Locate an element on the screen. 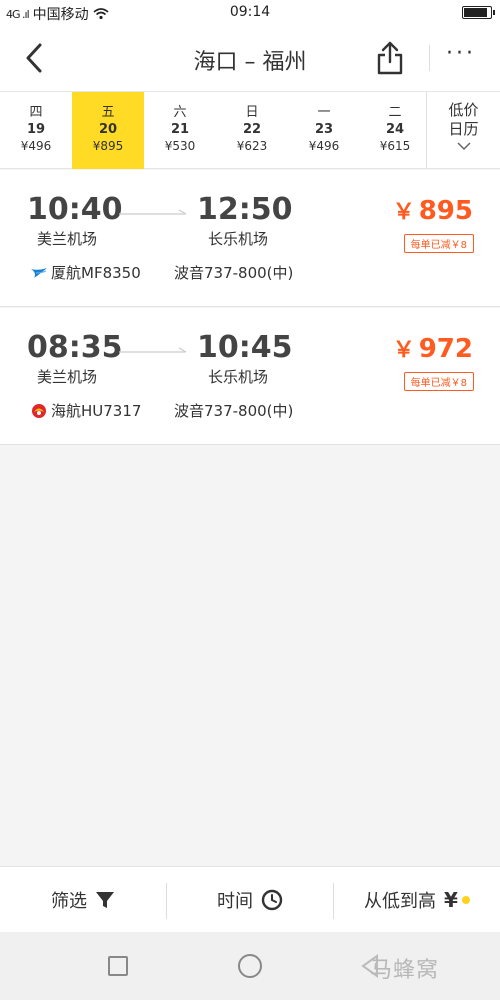 Image resolution: width=500 pixels, height=1000 pixels. date-option: 一 23 ¥496 is located at coordinates (324, 130).